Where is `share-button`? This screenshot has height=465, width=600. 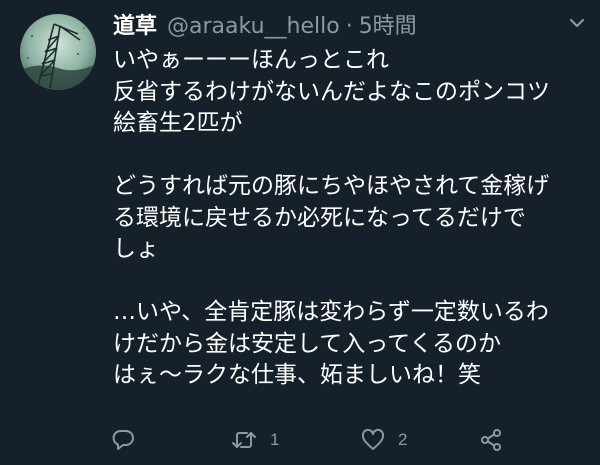
share-button is located at coordinates (491, 440).